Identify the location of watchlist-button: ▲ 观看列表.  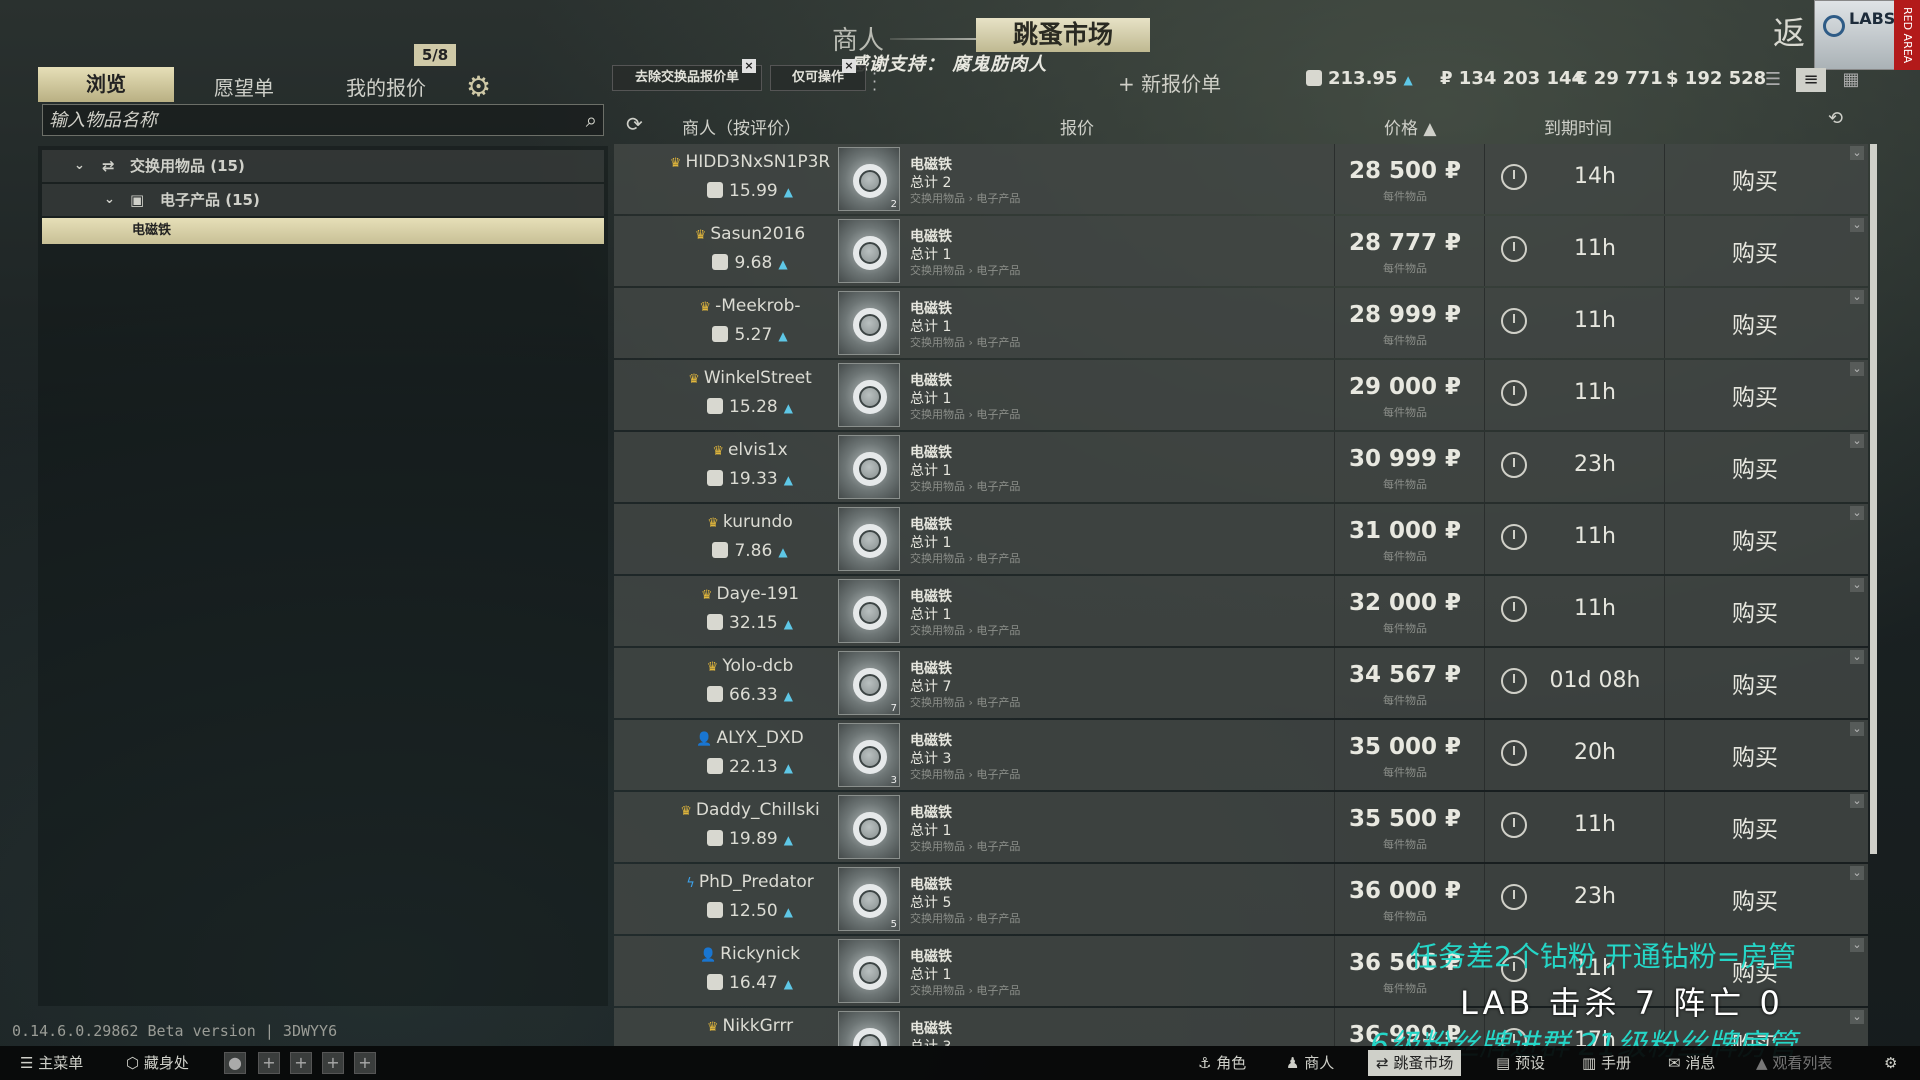
(1794, 1063).